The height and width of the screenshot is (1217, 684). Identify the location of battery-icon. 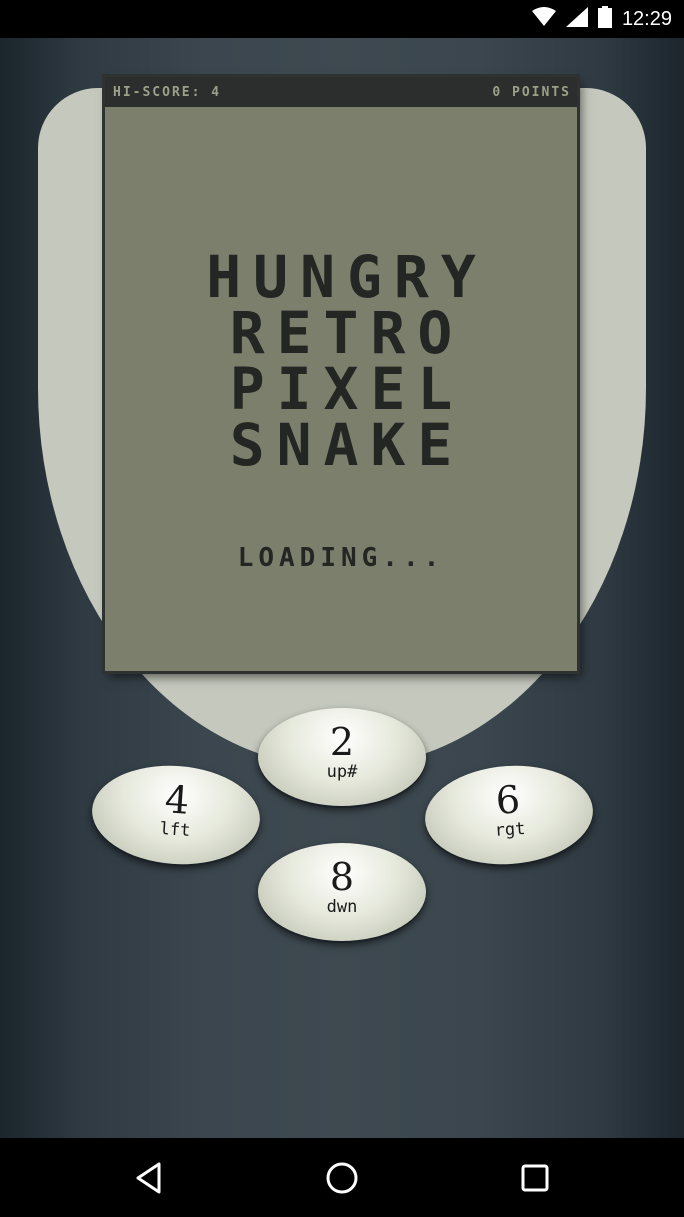
(604, 19).